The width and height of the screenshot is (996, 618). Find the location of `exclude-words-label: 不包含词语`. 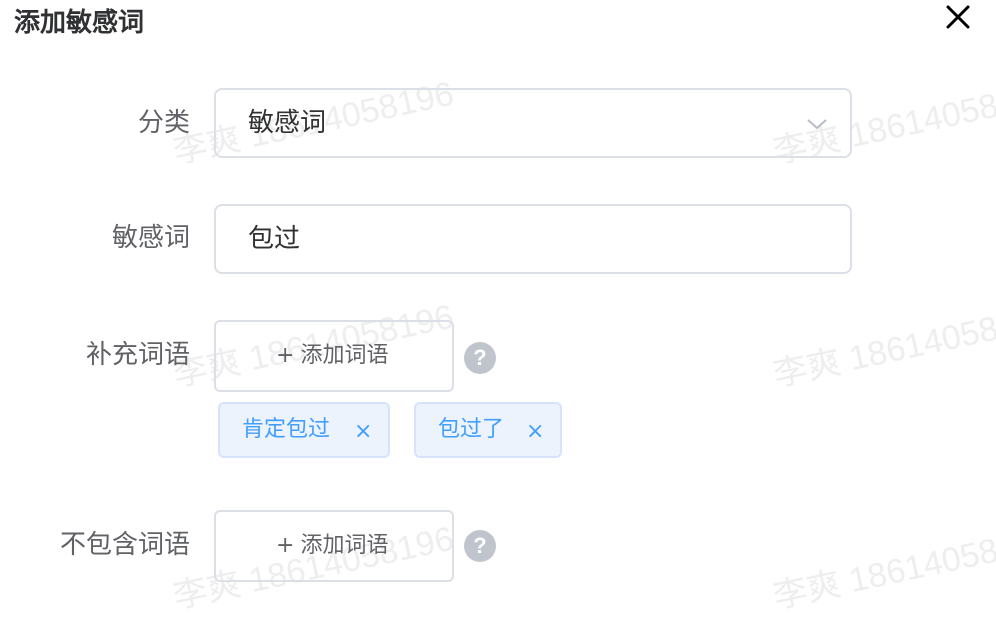

exclude-words-label: 不包含词语 is located at coordinates (124, 545).